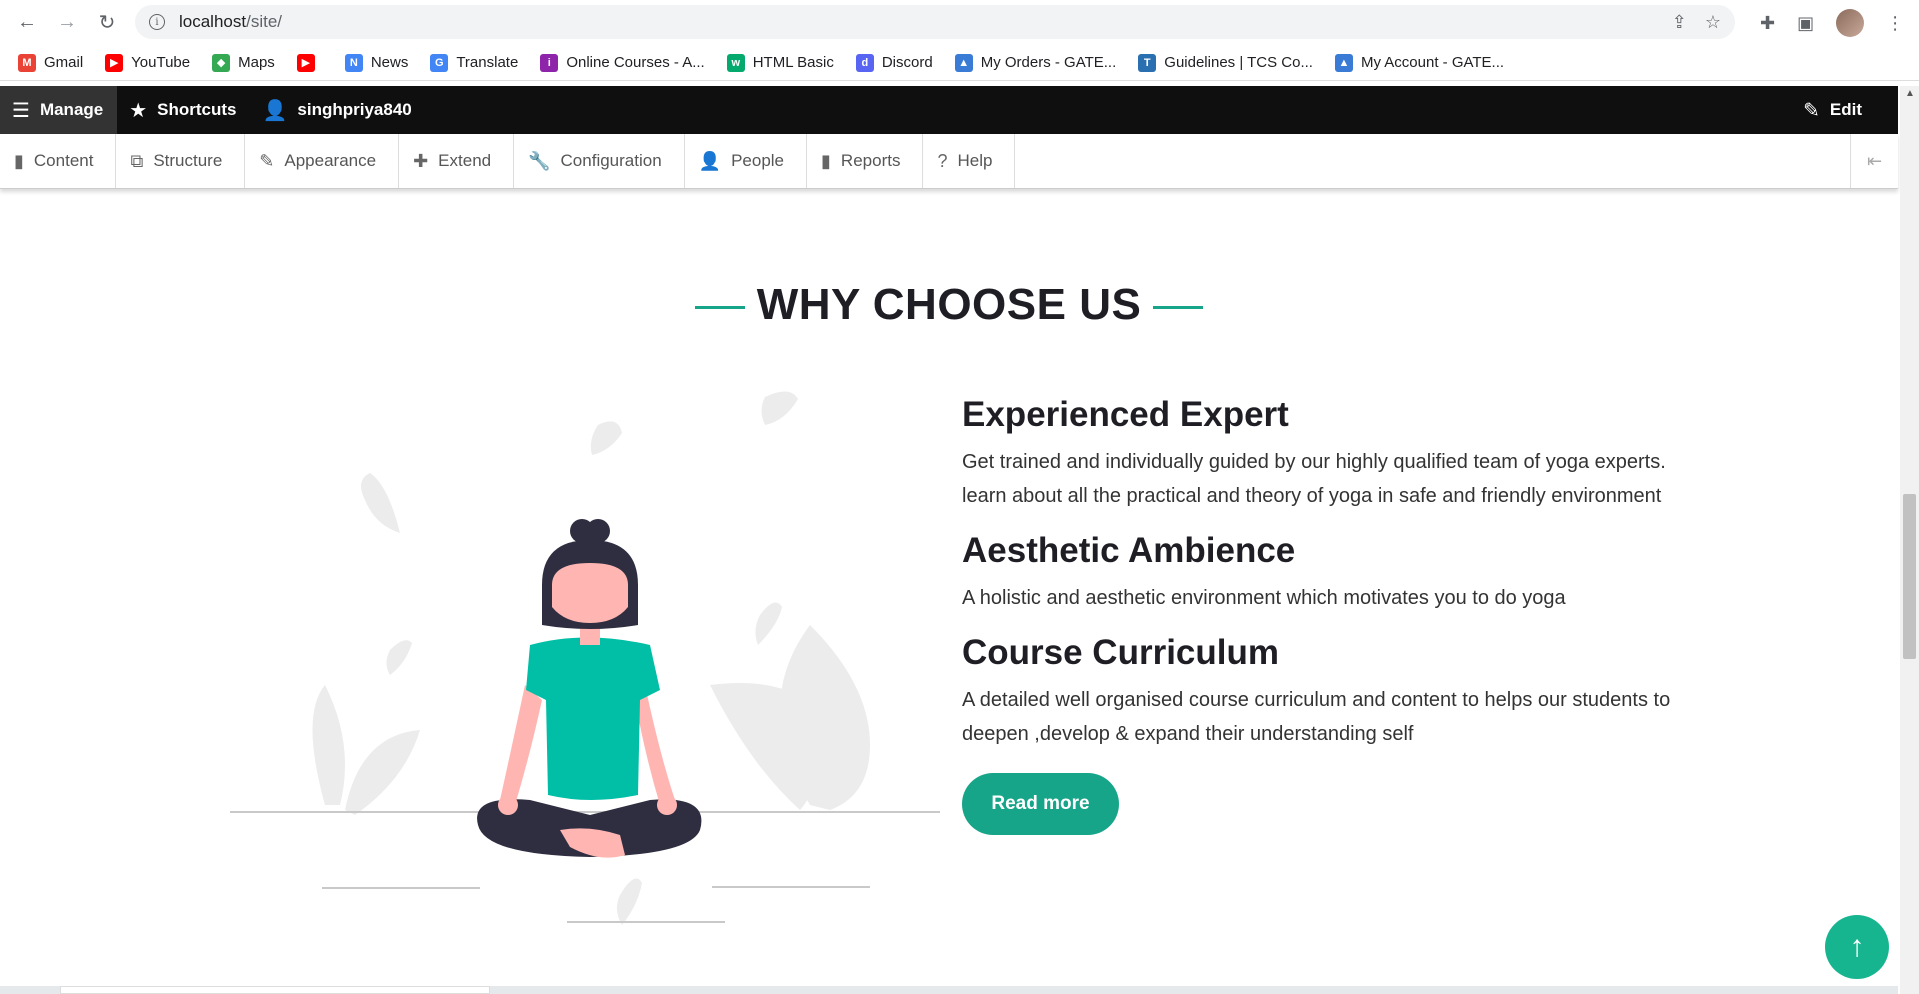  I want to click on puzzle-icon: ✚, so click(421, 160).